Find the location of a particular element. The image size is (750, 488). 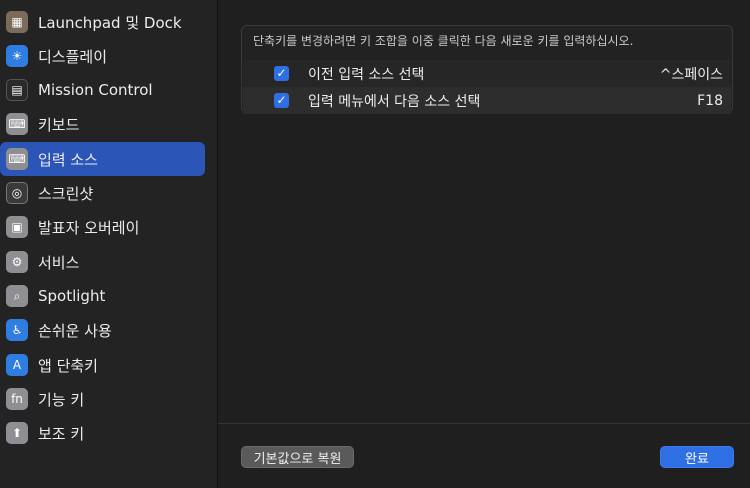

sidebar-item-presenter-overlay: ▣ 발표자 오버레이 is located at coordinates (102, 227).